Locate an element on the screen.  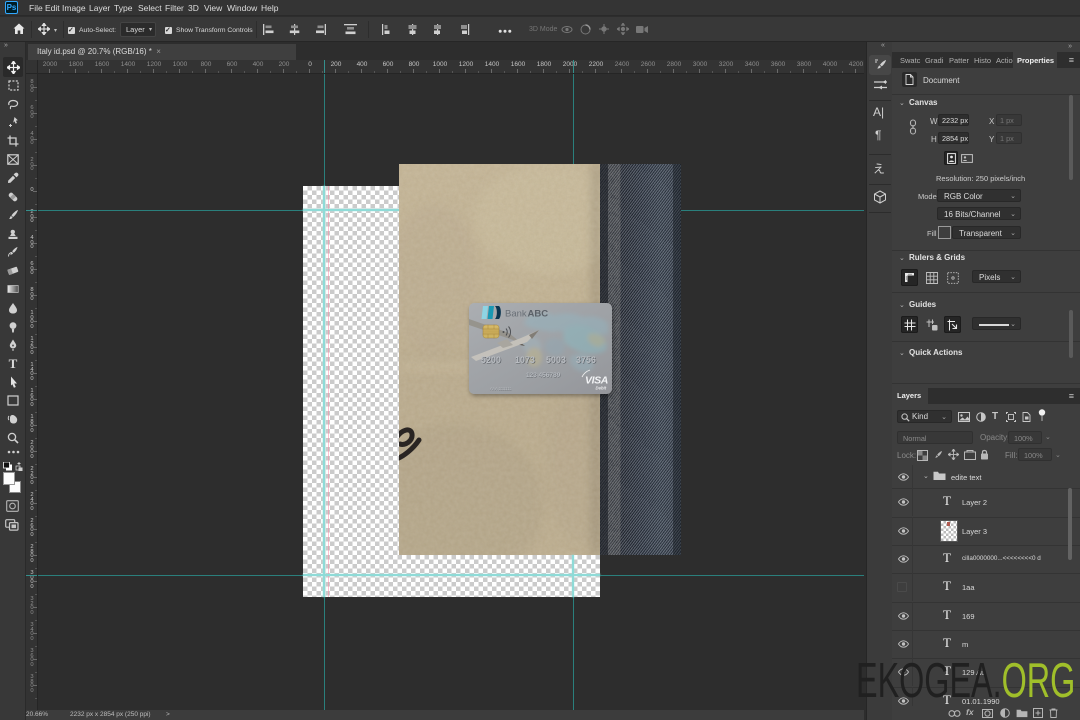
svg-text: 3756 is located at coordinates (586, 360).